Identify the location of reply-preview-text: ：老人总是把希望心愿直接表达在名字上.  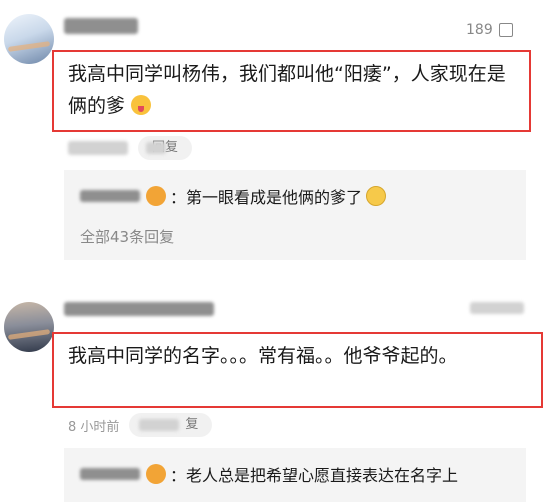
(314, 475).